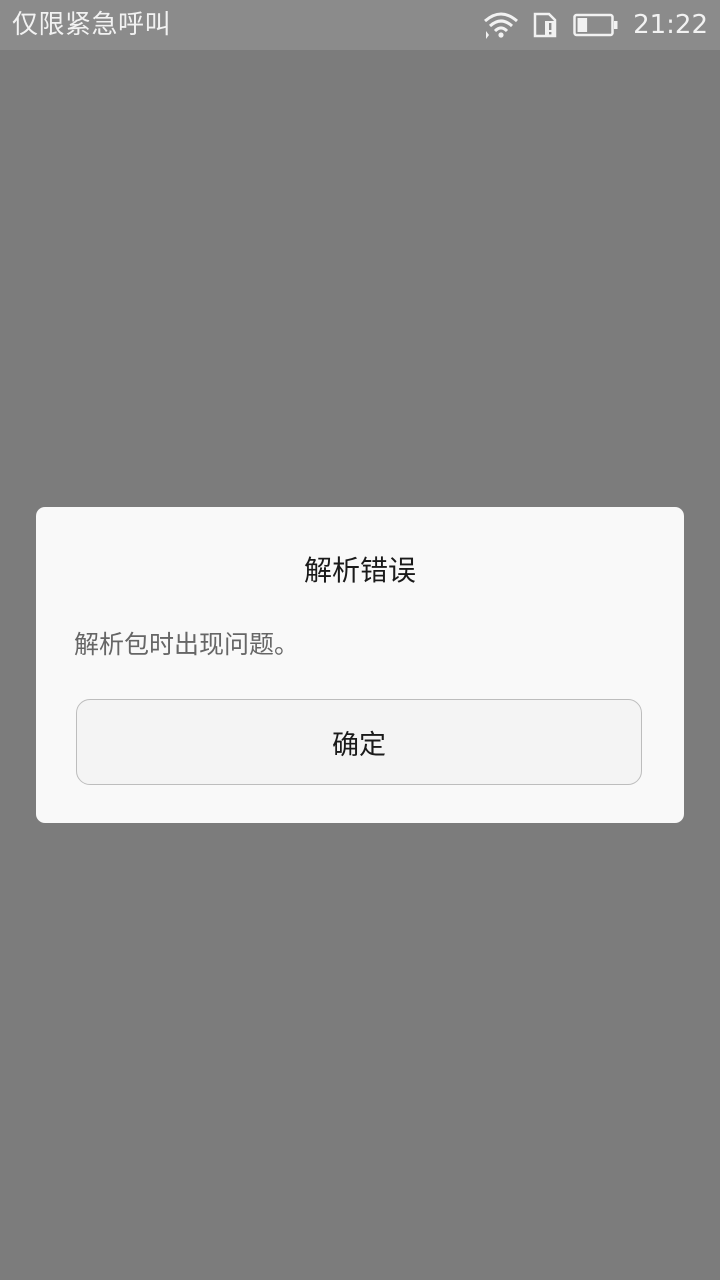 The width and height of the screenshot is (720, 1280). Describe the element at coordinates (546, 25) in the screenshot. I see `sim-alert-icon` at that location.